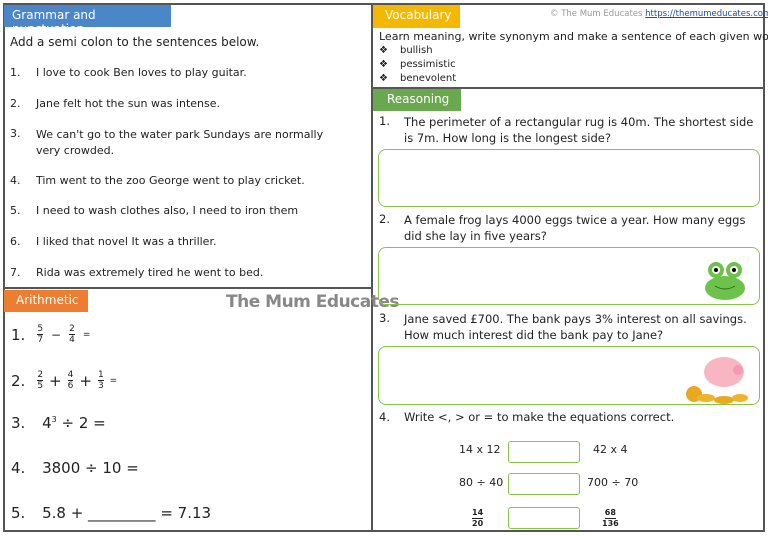  I want to click on expression-left: 80 ÷ 40, so click(481, 482).